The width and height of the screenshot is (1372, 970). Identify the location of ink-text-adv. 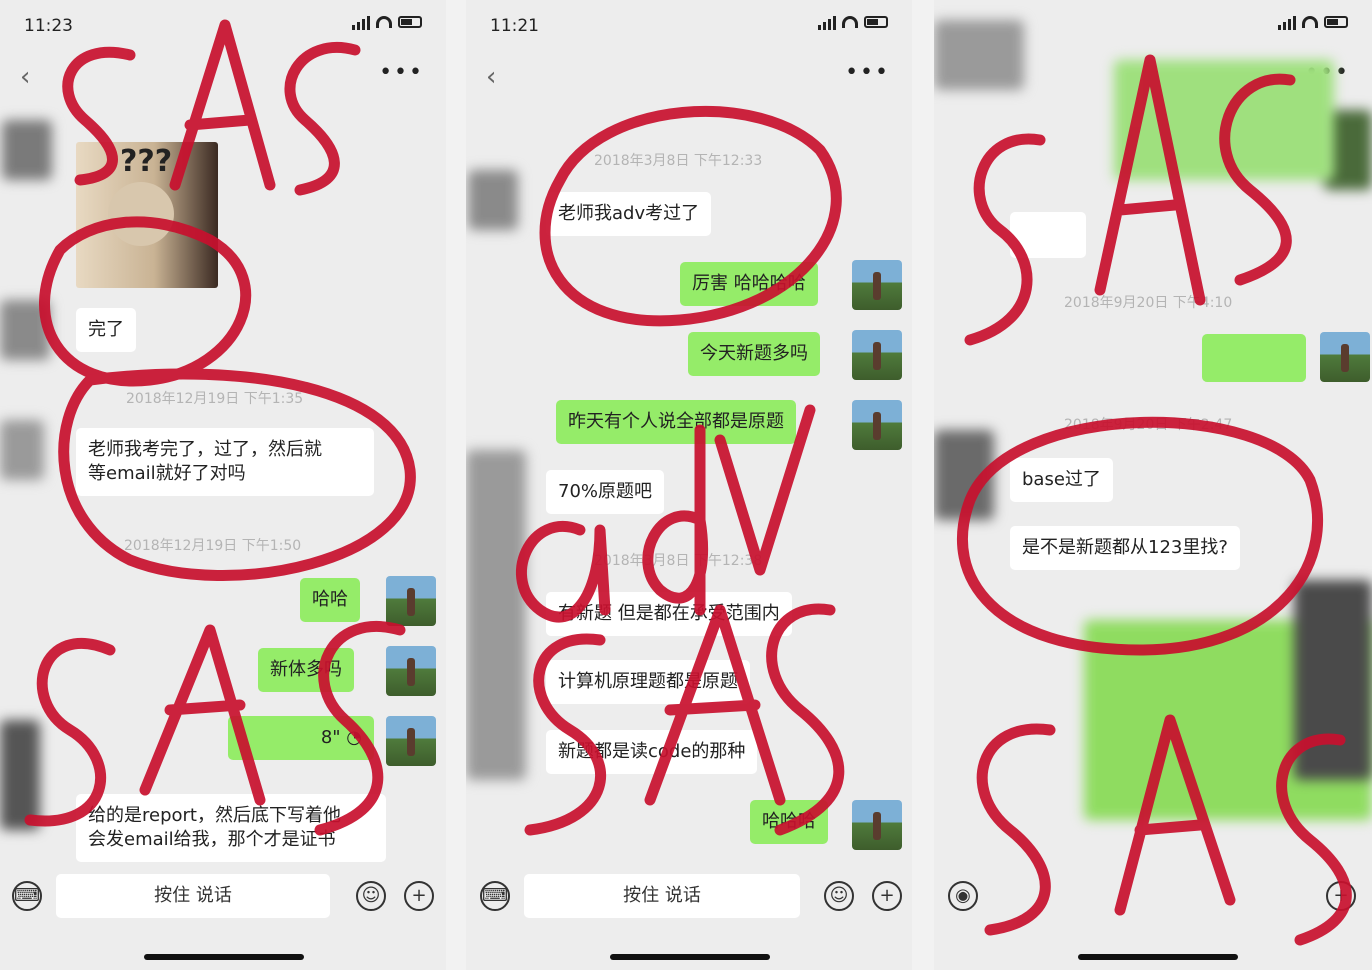
(666, 513).